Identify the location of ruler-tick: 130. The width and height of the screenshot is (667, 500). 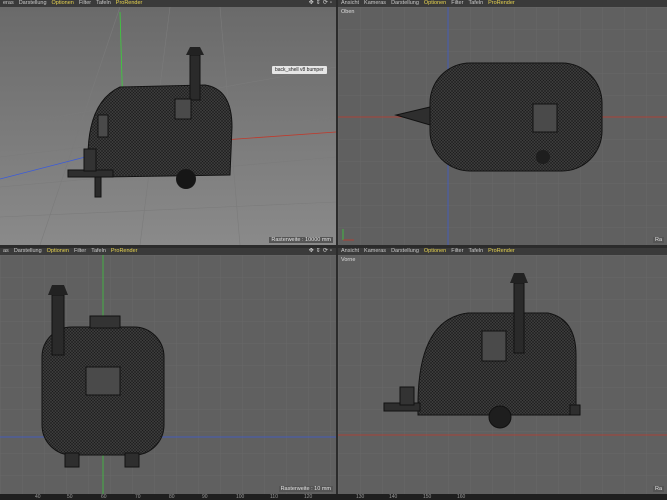
(360, 497).